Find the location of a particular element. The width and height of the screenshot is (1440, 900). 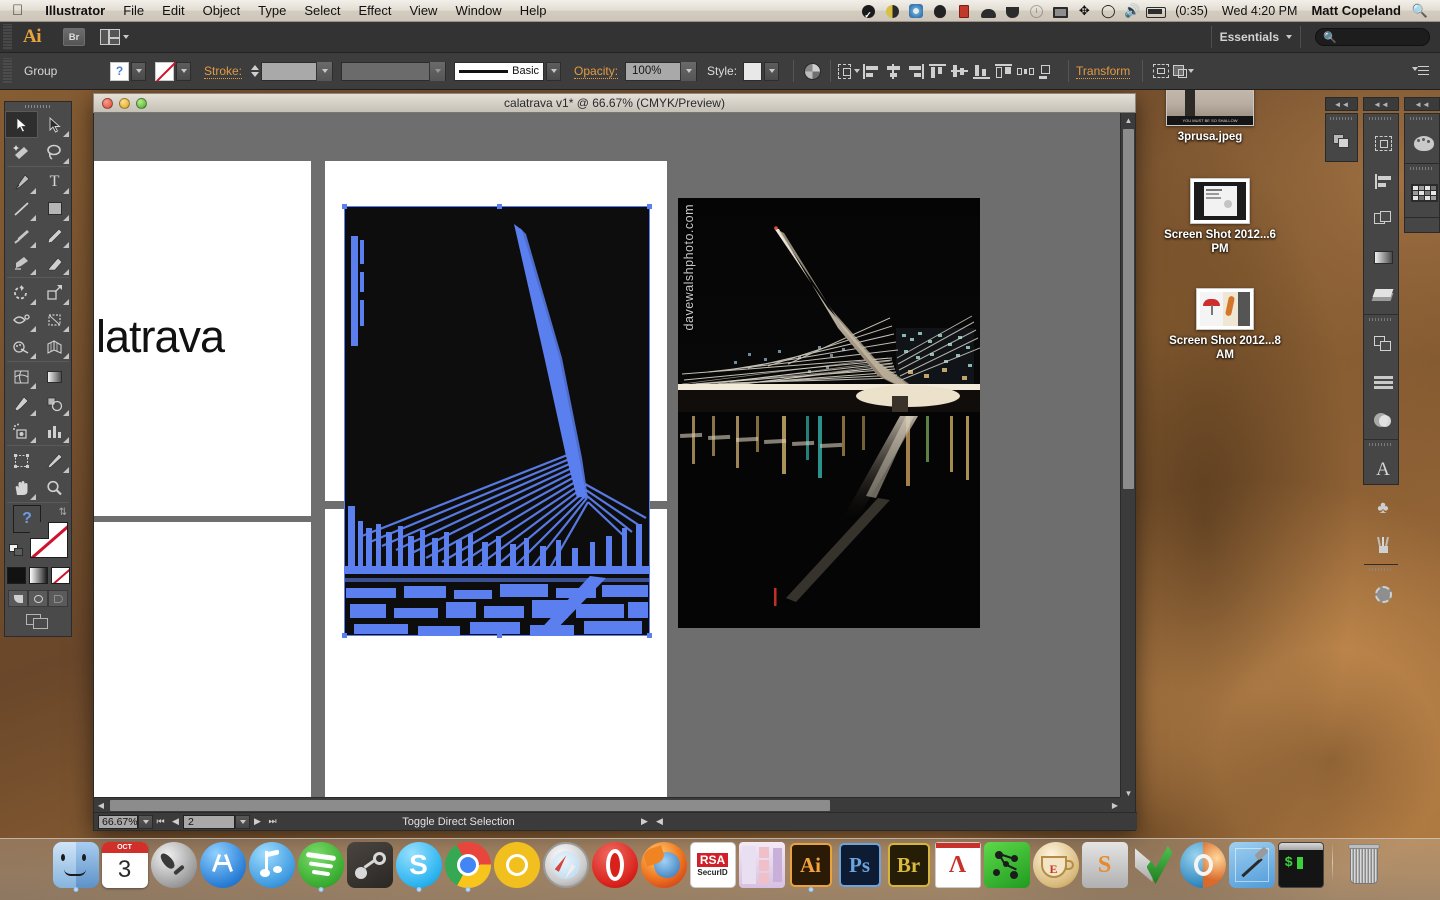

align-right-icon is located at coordinates (915, 71).